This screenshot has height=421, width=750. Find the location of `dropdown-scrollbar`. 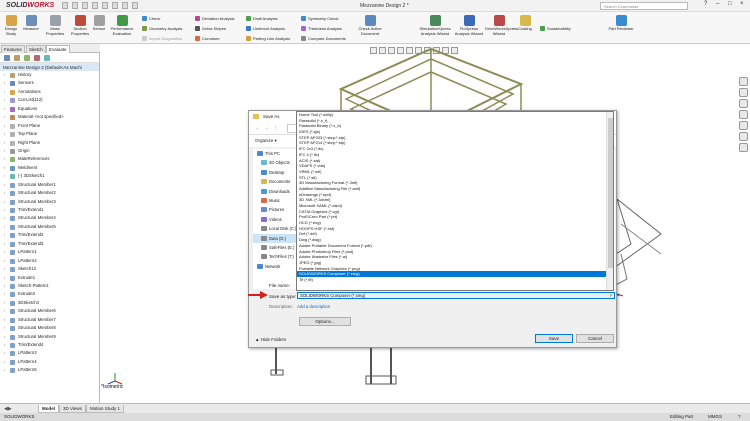

dropdown-scrollbar is located at coordinates (609, 201).